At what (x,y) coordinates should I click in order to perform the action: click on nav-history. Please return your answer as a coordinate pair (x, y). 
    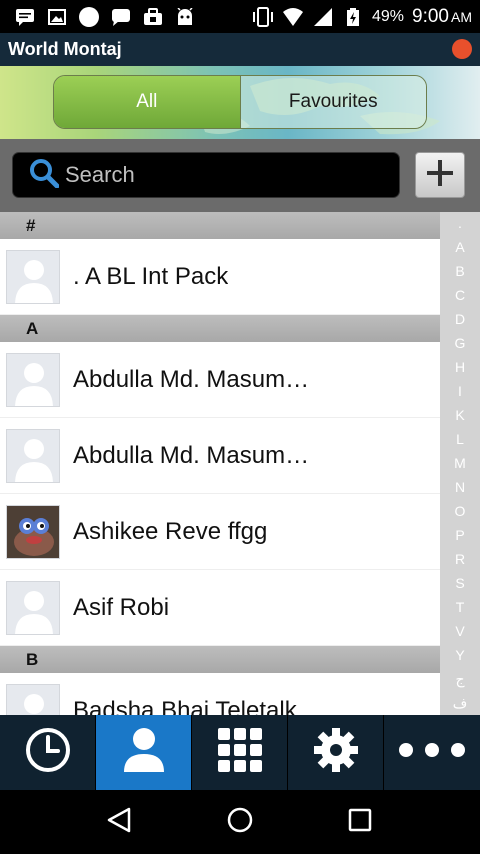
    Looking at the image, I should click on (48, 752).